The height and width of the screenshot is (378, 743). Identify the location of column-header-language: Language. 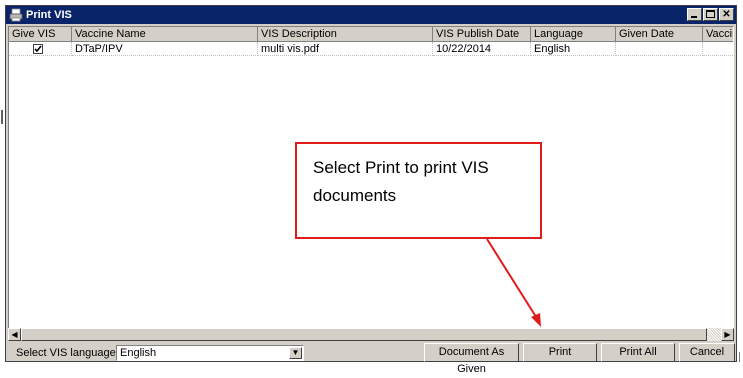
(573, 34).